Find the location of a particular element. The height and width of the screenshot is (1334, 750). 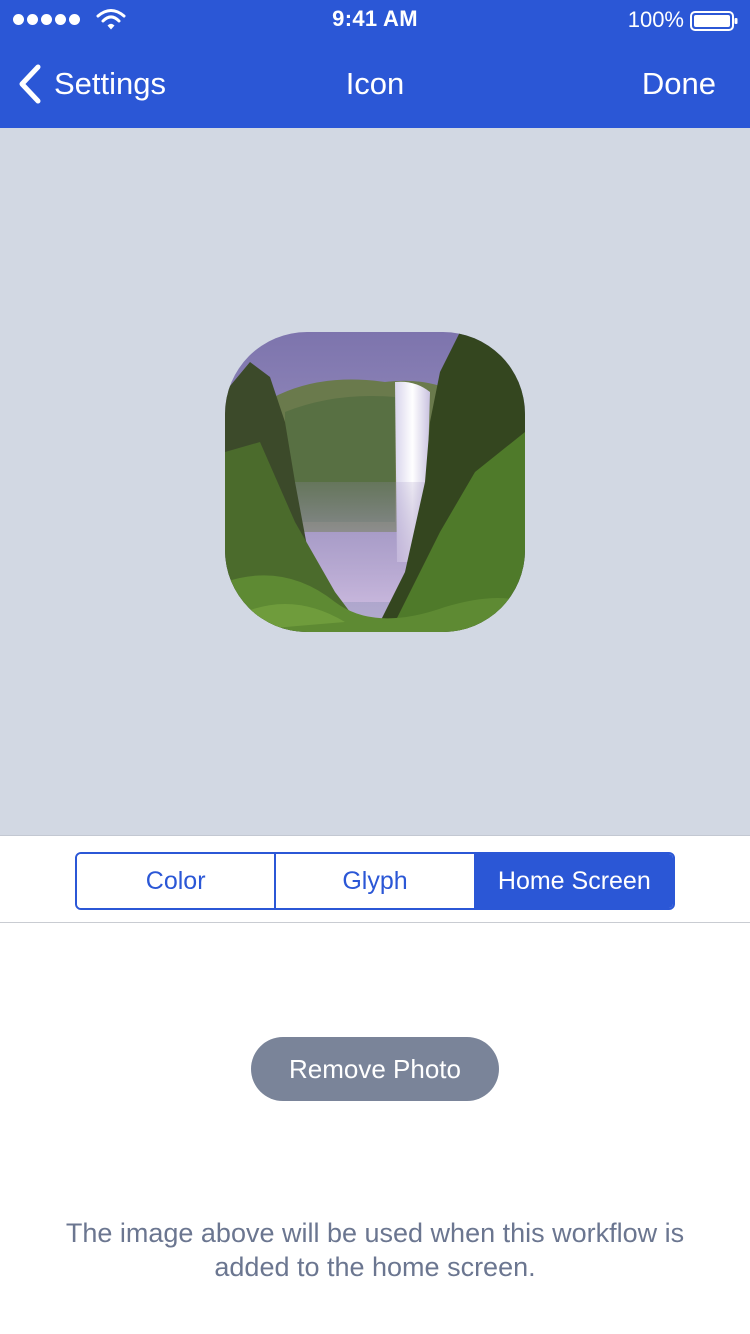

done-button: Done is located at coordinates (679, 84).